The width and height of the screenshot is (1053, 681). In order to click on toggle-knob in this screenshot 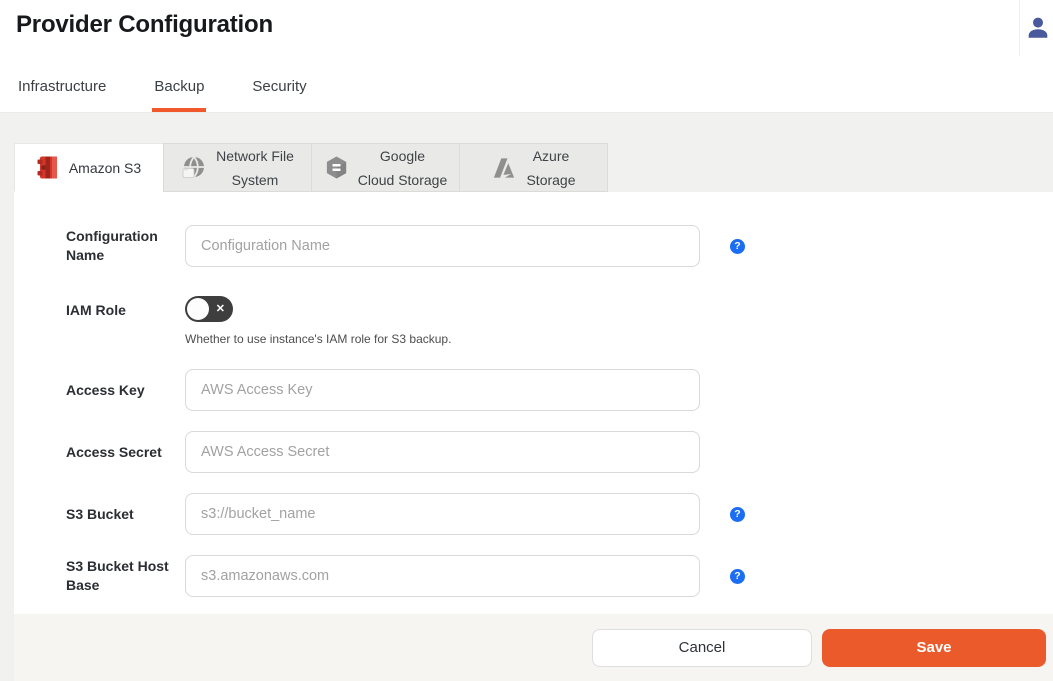, I will do `click(198, 309)`.